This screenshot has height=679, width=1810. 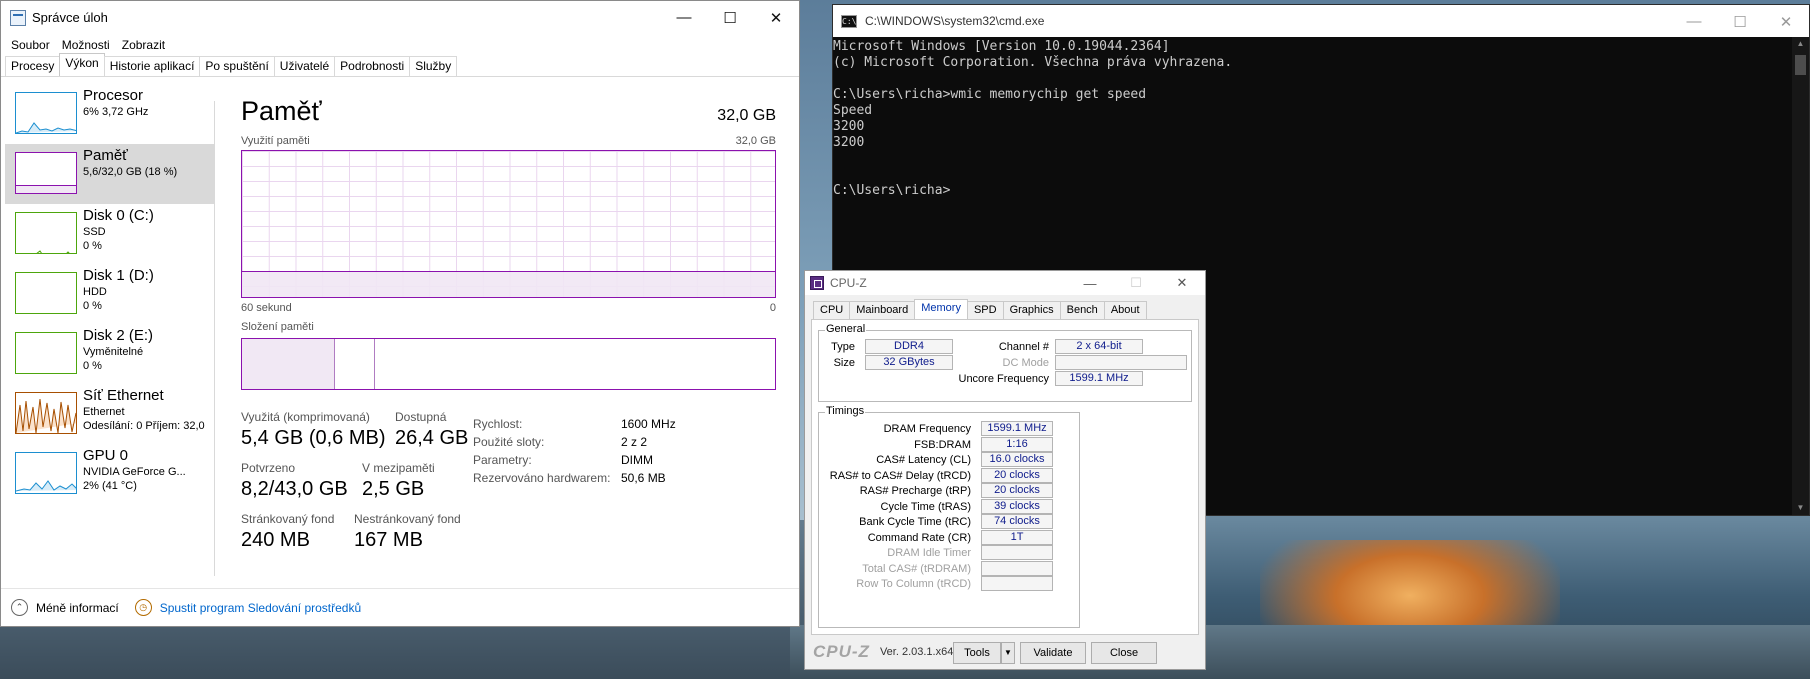 I want to click on open-resource-monitor-link: Spustit program Sledování prostředků, so click(x=260, y=608).